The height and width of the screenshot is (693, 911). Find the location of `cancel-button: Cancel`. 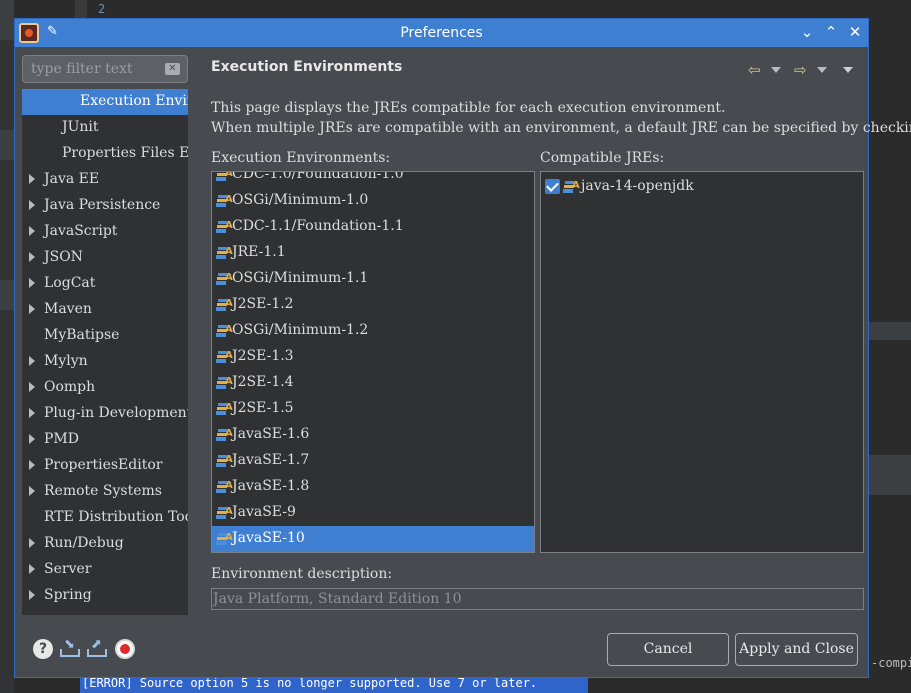

cancel-button: Cancel is located at coordinates (668, 649).